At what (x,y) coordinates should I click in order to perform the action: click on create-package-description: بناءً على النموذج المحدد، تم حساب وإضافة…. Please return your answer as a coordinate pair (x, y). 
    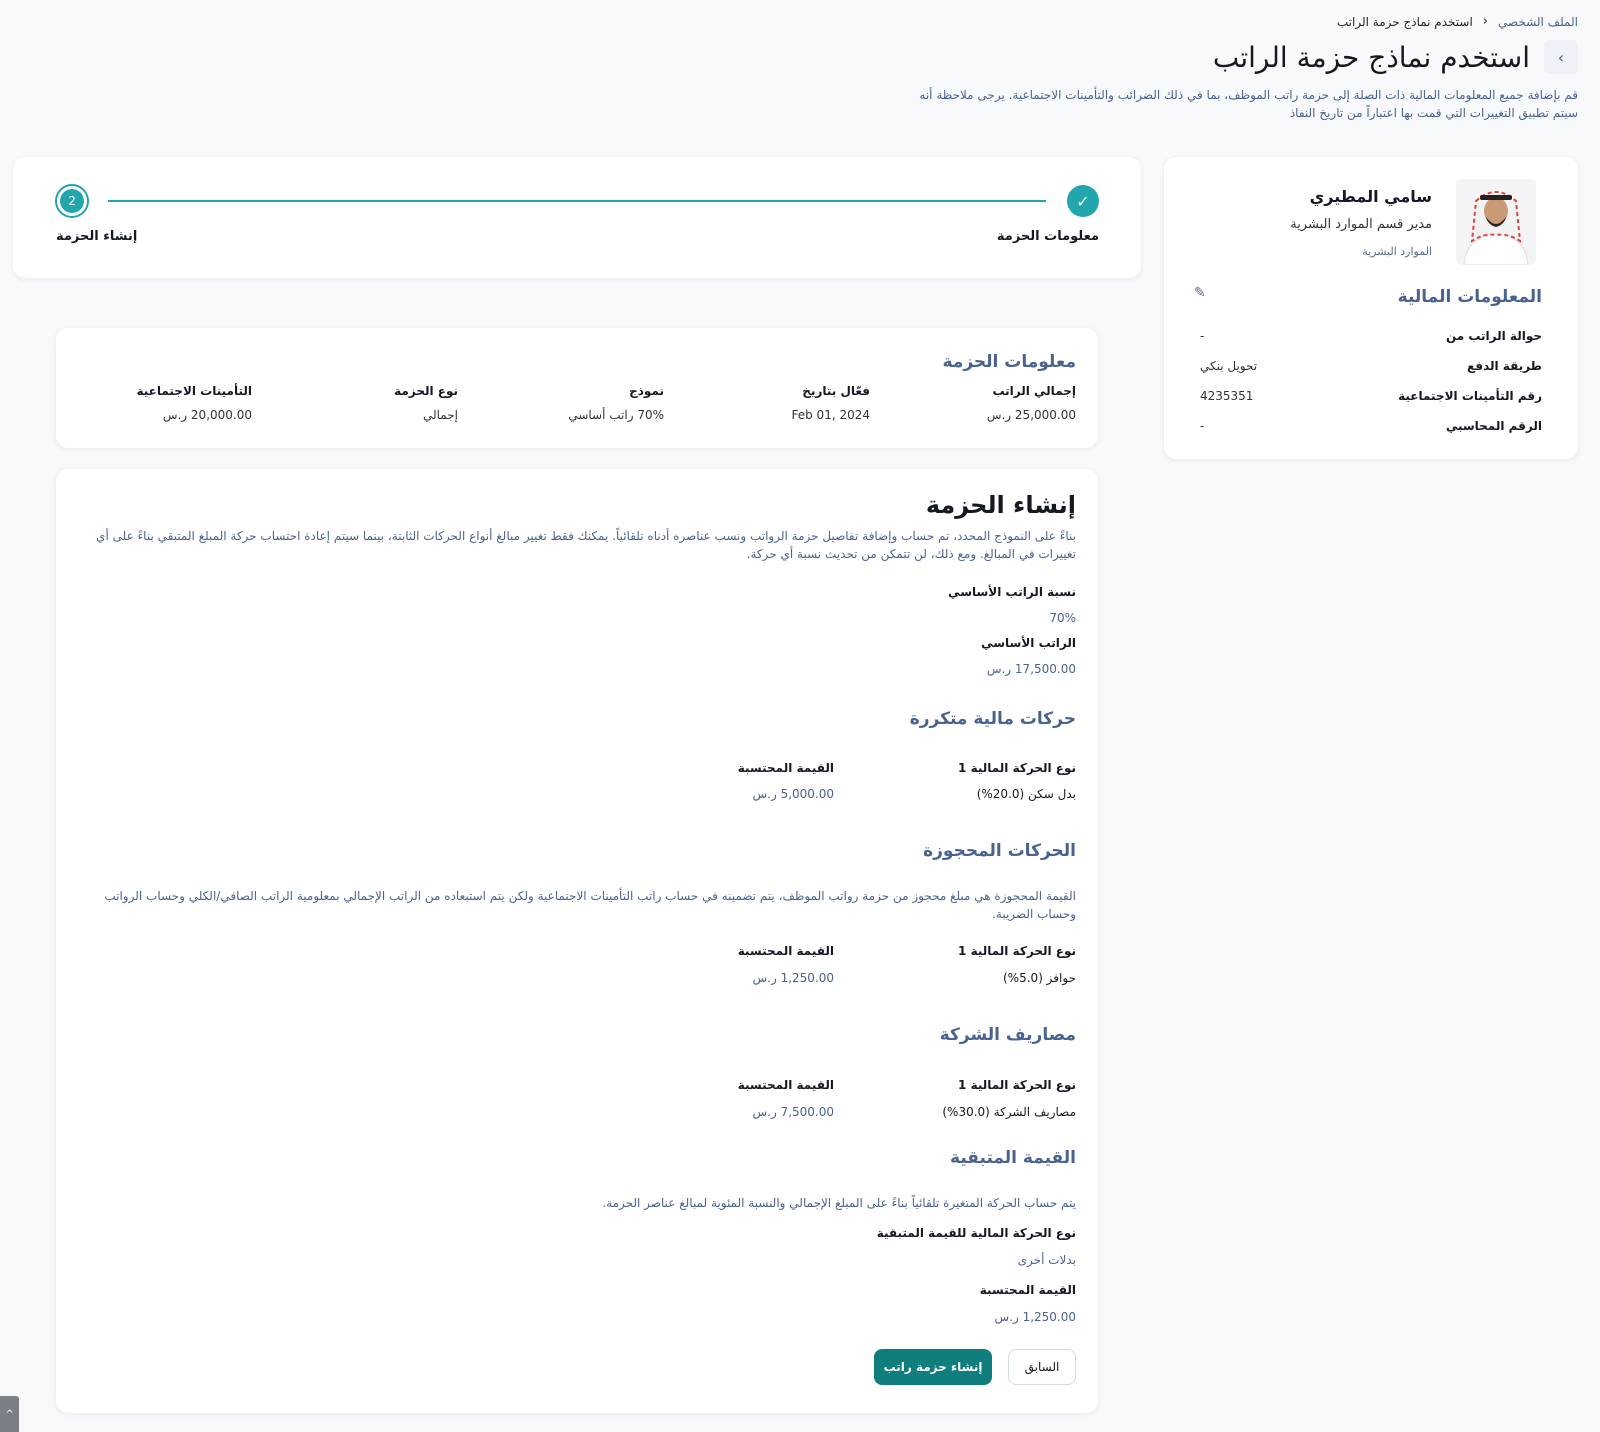
    Looking at the image, I should click on (586, 545).